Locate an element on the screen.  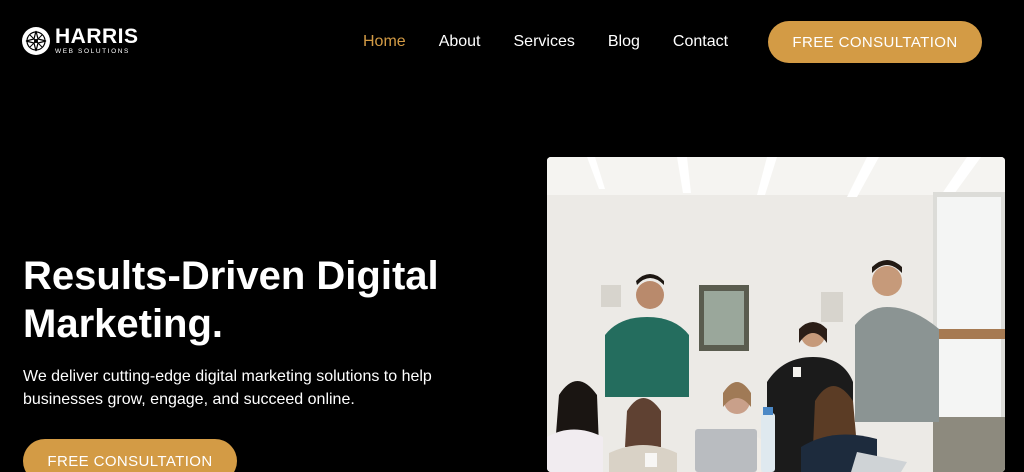
hero-title-line-1: Results-Driven Digital is located at coordinates (231, 276).